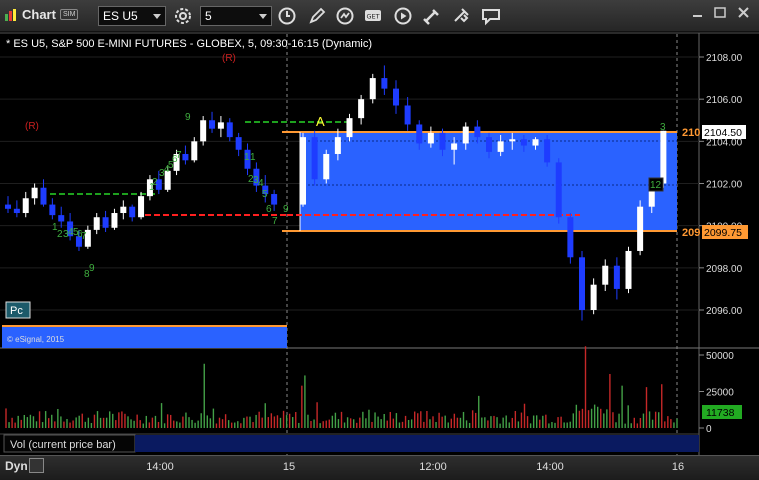  What do you see at coordinates (155, 182) in the screenshot?
I see `sequence-count: 2` at bounding box center [155, 182].